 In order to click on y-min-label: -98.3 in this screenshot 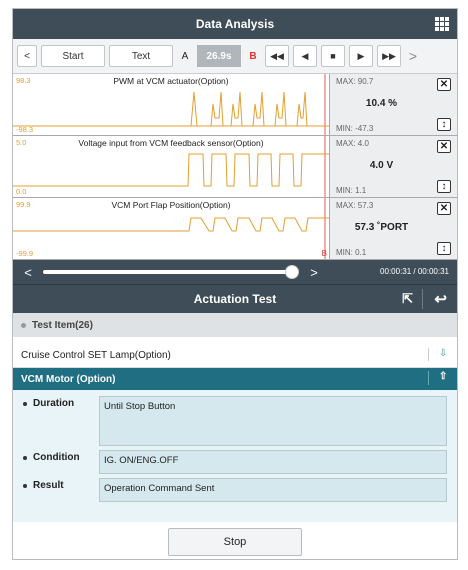, I will do `click(25, 129)`.